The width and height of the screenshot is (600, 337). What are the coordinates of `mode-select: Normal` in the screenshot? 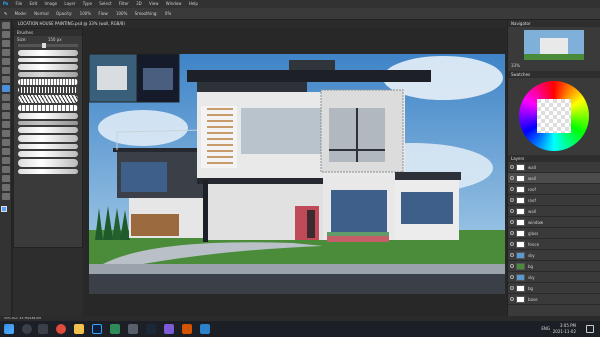 It's located at (41, 13).